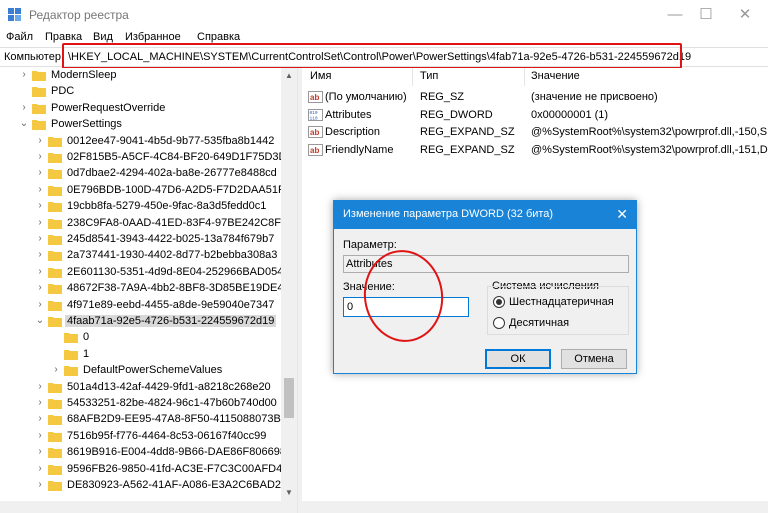  I want to click on value-value-cell: (значение не присвоено), so click(594, 97).